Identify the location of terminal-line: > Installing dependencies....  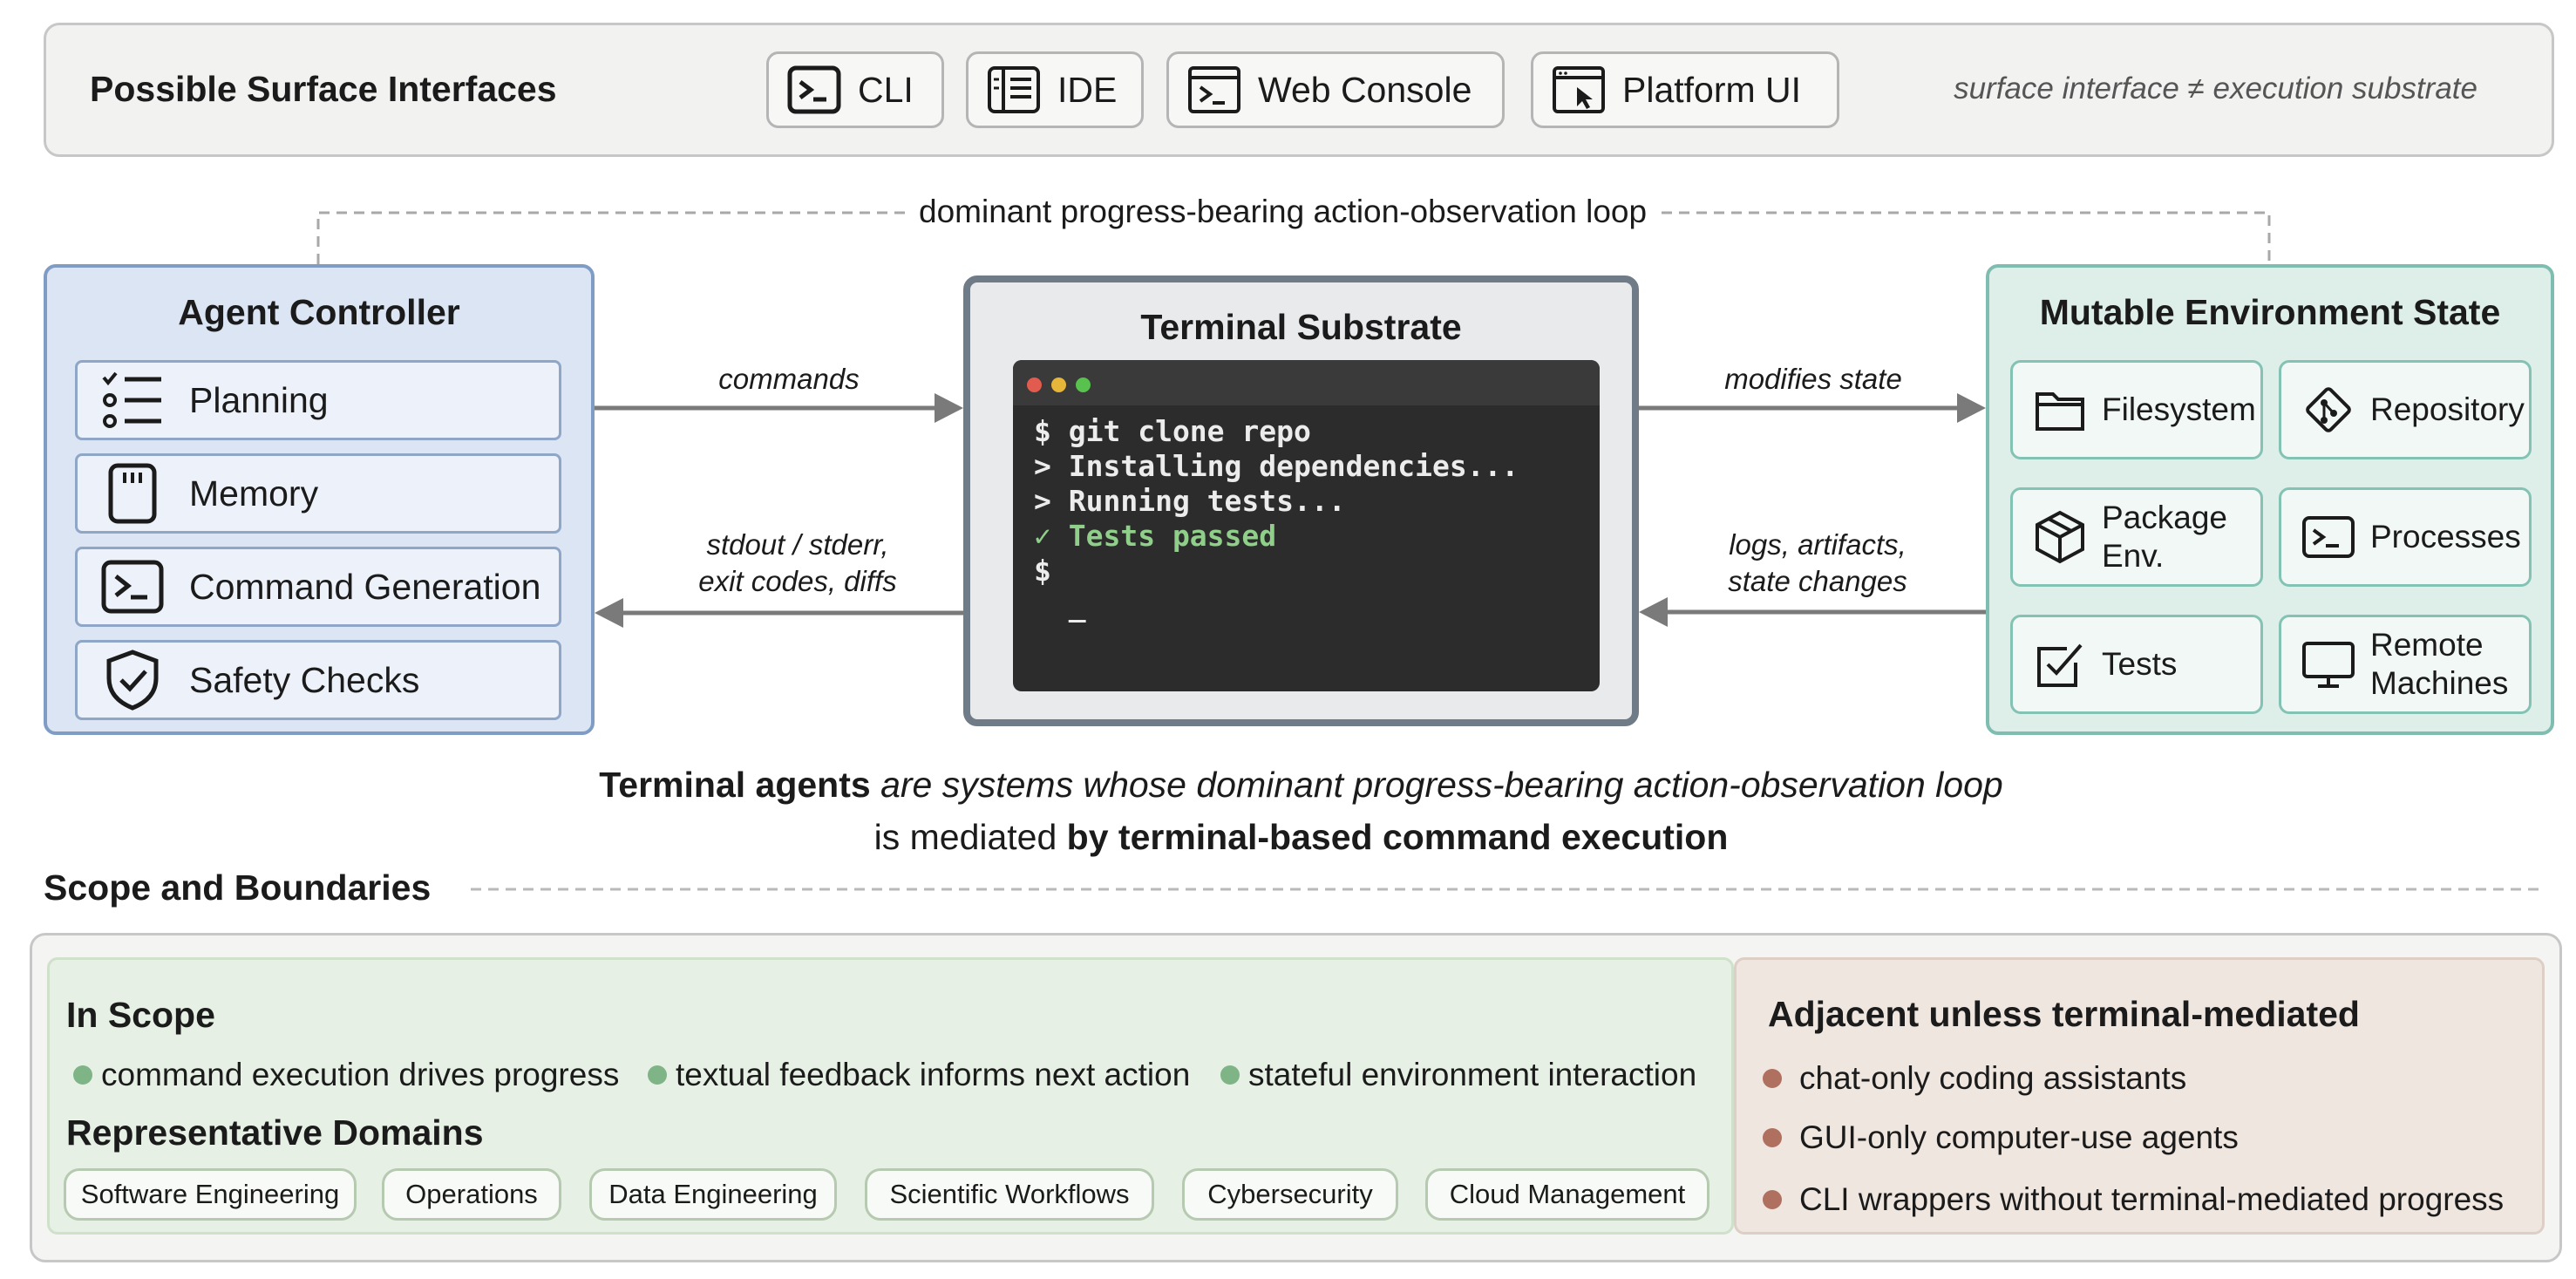
(1277, 466).